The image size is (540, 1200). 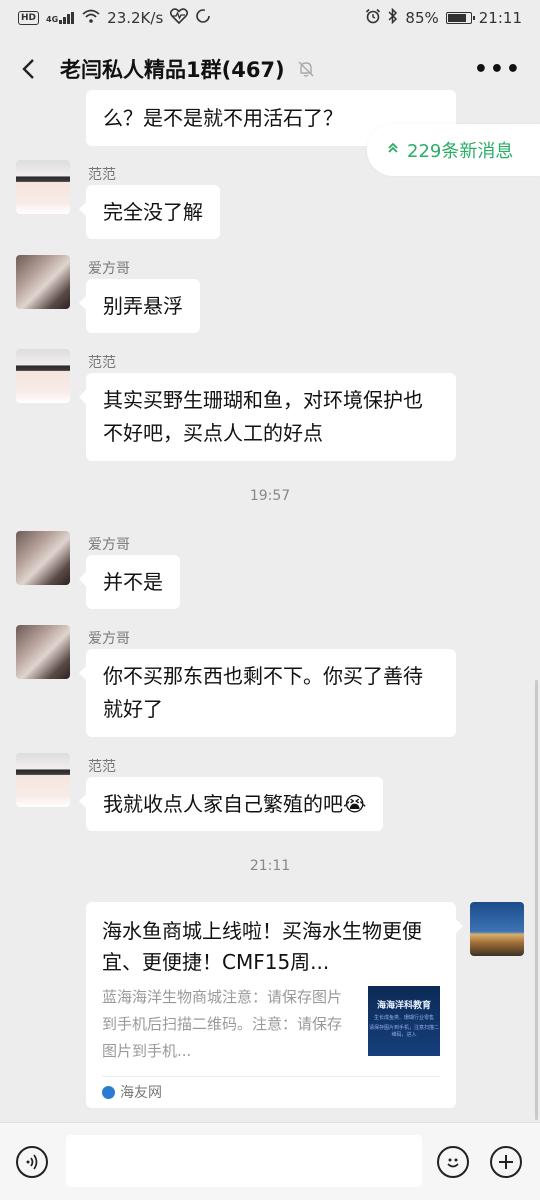 What do you see at coordinates (135, 18) in the screenshot?
I see `network-speed: 23.2K/s` at bounding box center [135, 18].